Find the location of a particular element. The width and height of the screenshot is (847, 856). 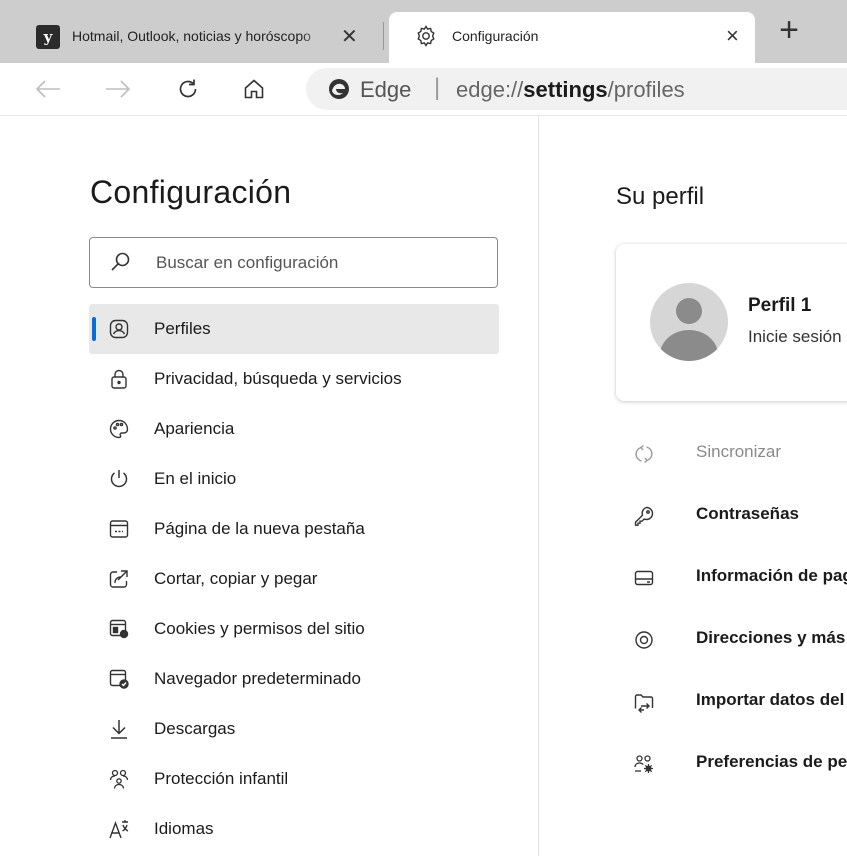

option-importar-datos: Importar datos del explorador is located at coordinates (731, 702).